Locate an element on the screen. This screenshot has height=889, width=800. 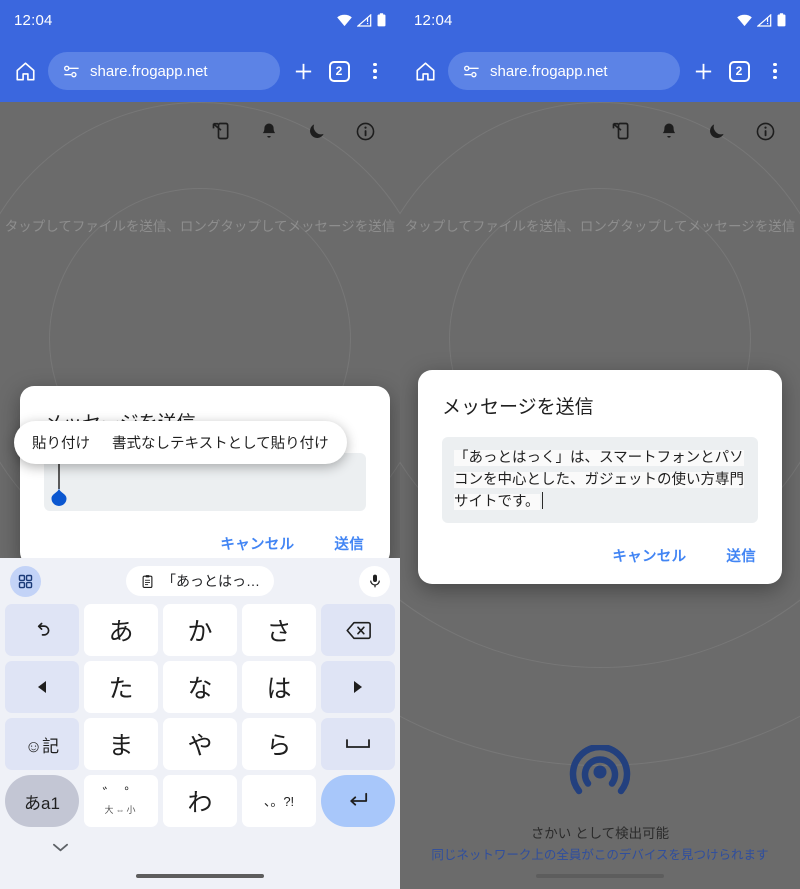
clipboard-icon is located at coordinates (147, 581).